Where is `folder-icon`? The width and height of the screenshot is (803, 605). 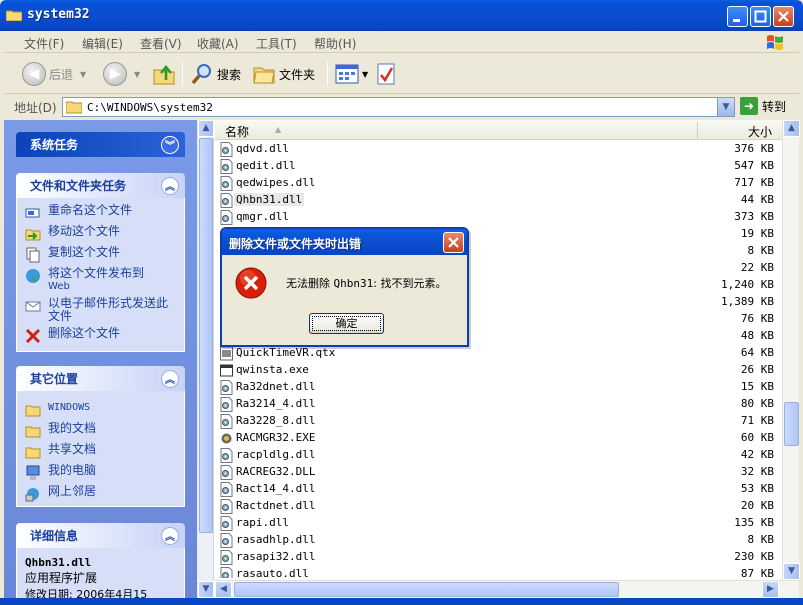 folder-icon is located at coordinates (33, 411).